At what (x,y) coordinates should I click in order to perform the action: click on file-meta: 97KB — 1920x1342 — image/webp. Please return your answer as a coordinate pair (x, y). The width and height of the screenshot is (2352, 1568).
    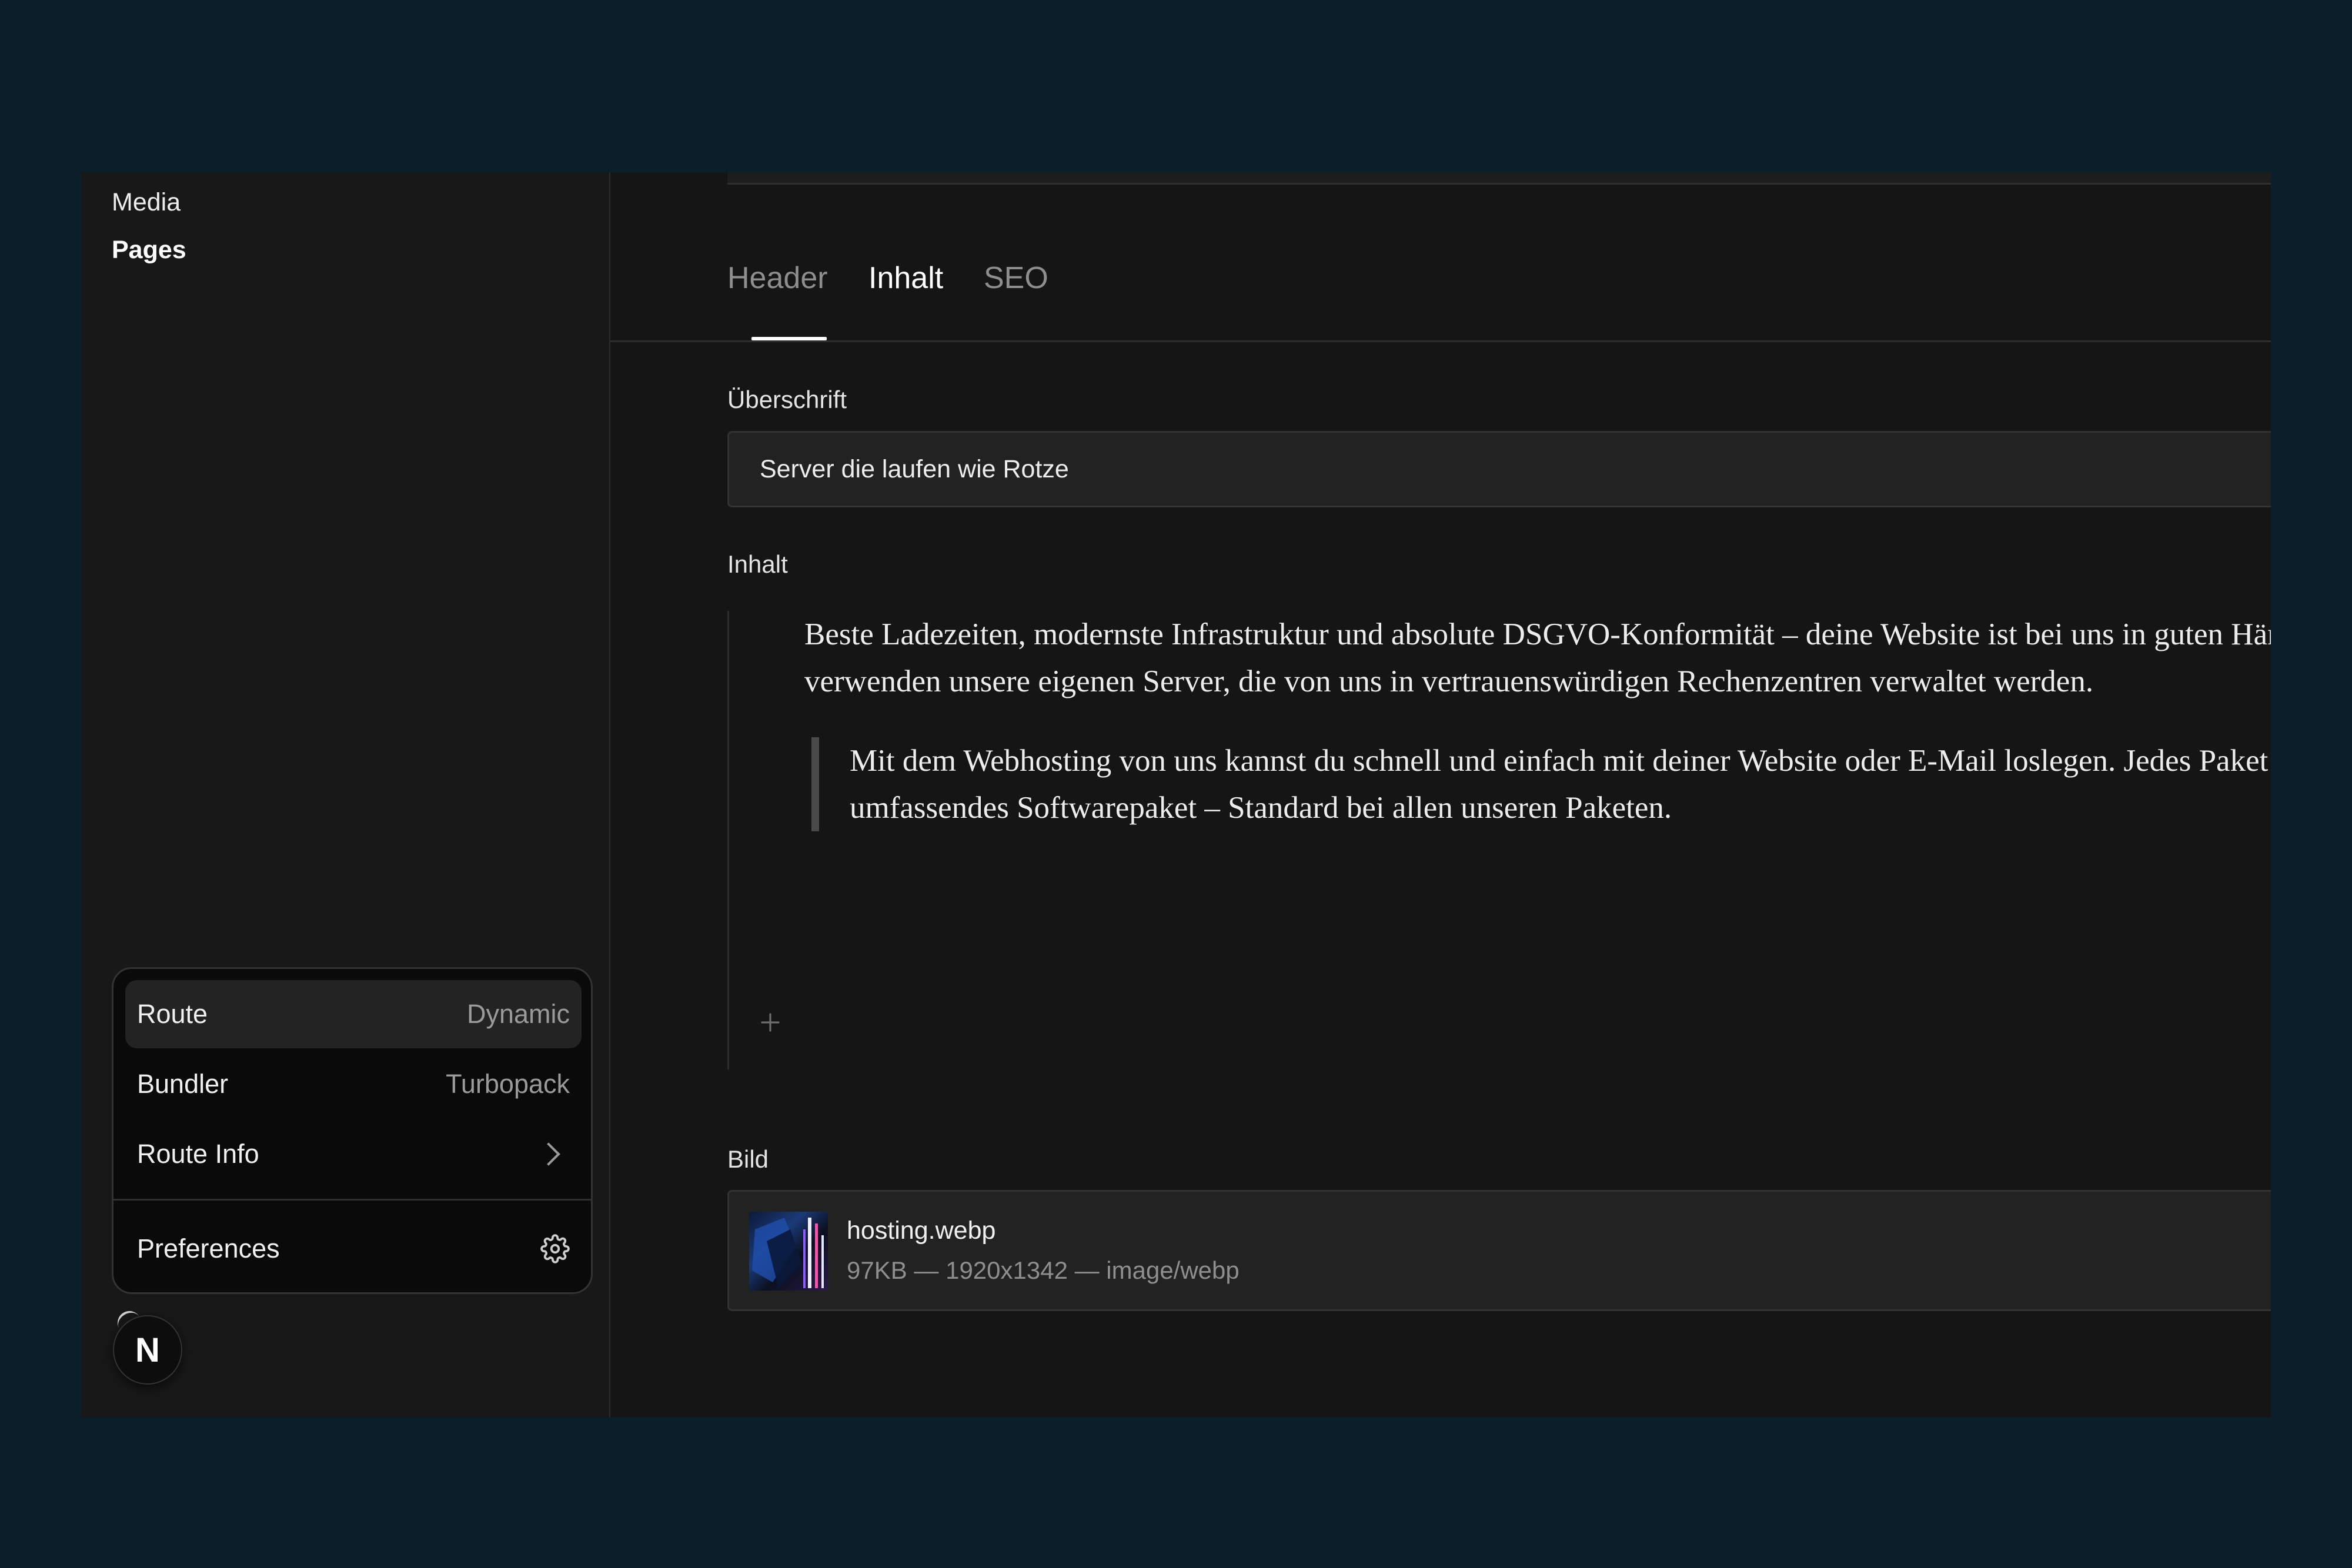
    Looking at the image, I should click on (1043, 1270).